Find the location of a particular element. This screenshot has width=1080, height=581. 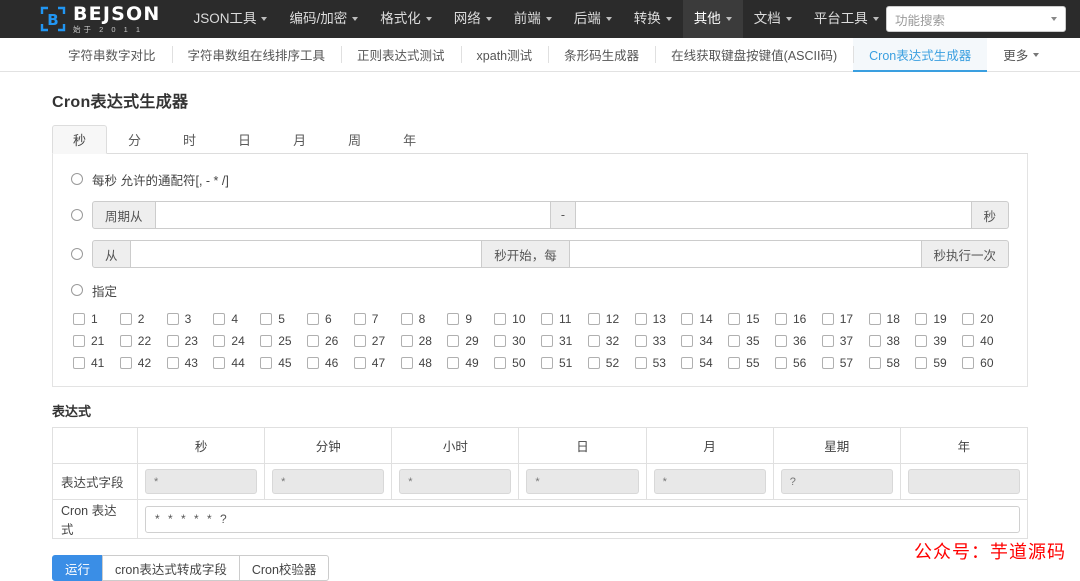

checkbox-cell-10: 10 is located at coordinates (517, 319).